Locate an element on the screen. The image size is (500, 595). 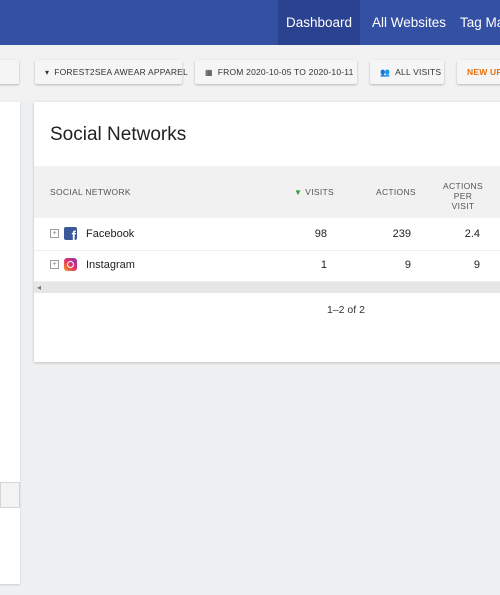
row-visits: 1 is located at coordinates (323, 265).